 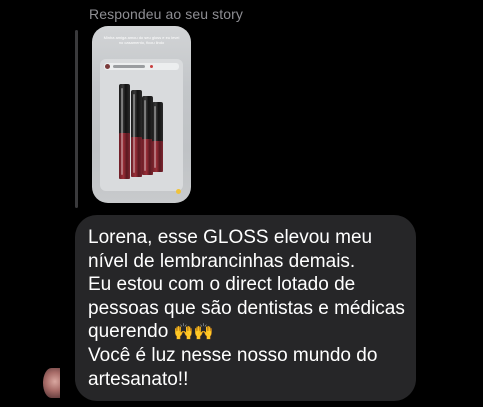 What do you see at coordinates (51, 383) in the screenshot?
I see `sender-avatar` at bounding box center [51, 383].